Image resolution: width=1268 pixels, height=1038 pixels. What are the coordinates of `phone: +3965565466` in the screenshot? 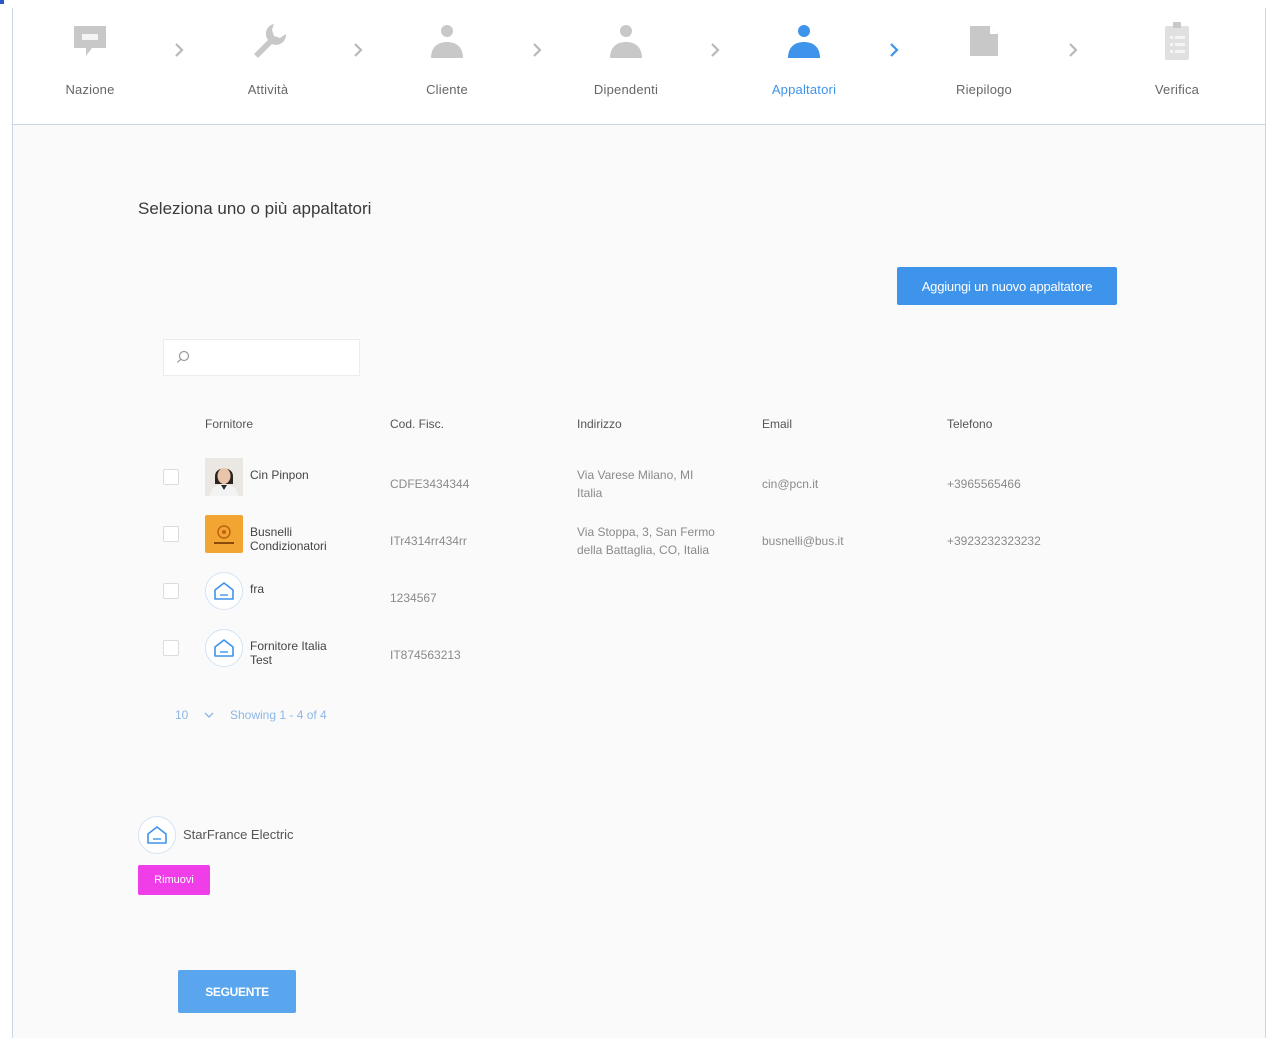 It's located at (984, 484).